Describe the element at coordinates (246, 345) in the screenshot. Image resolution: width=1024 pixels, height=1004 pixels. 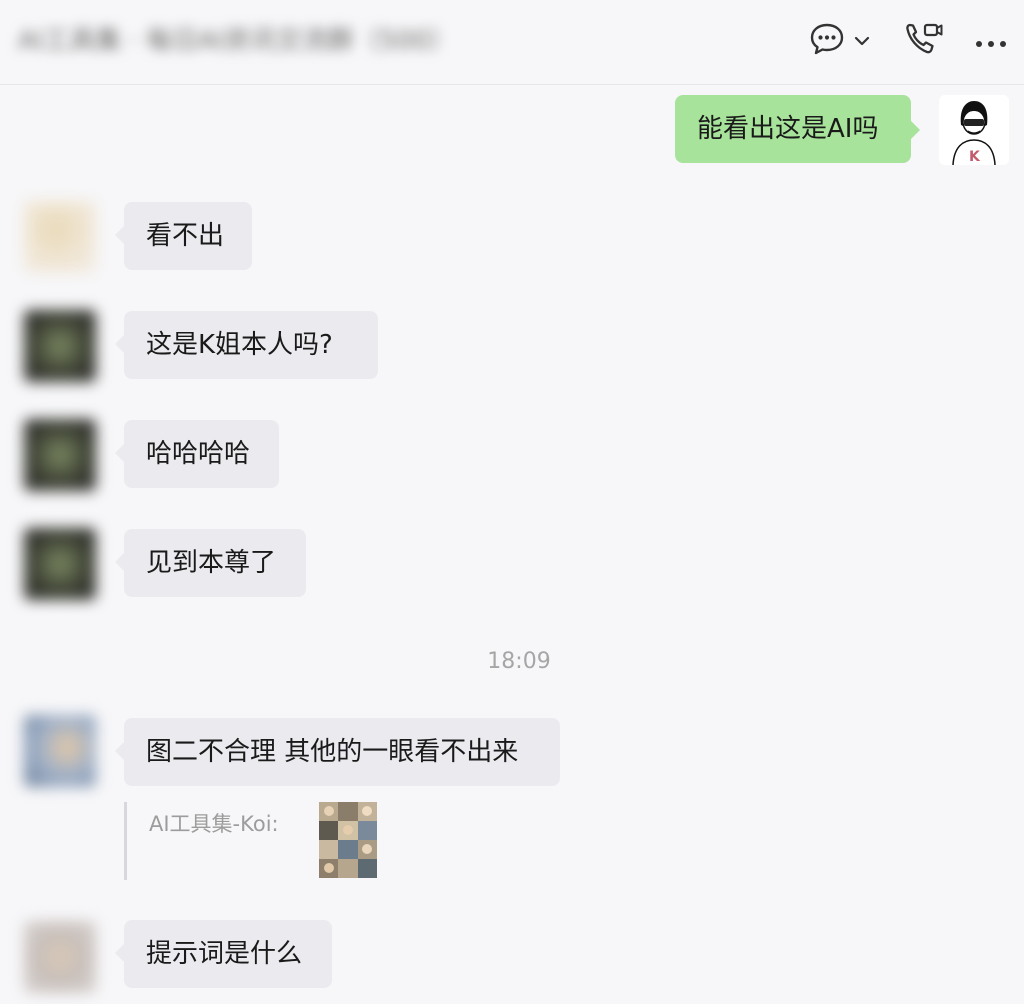
I see `message-bubble-incoming: 这是K姐本人吗?` at that location.